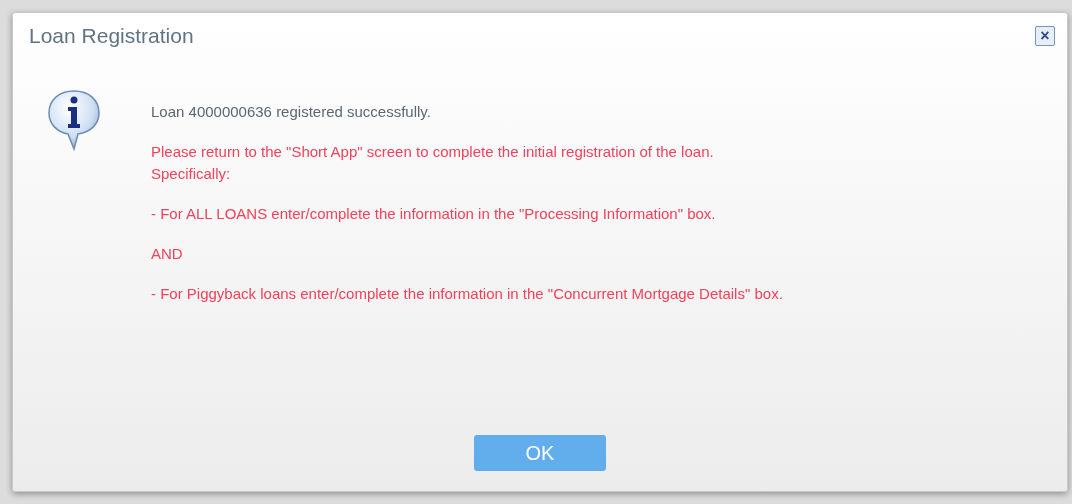 The image size is (1072, 504). What do you see at coordinates (1045, 36) in the screenshot?
I see `close-button: ×` at bounding box center [1045, 36].